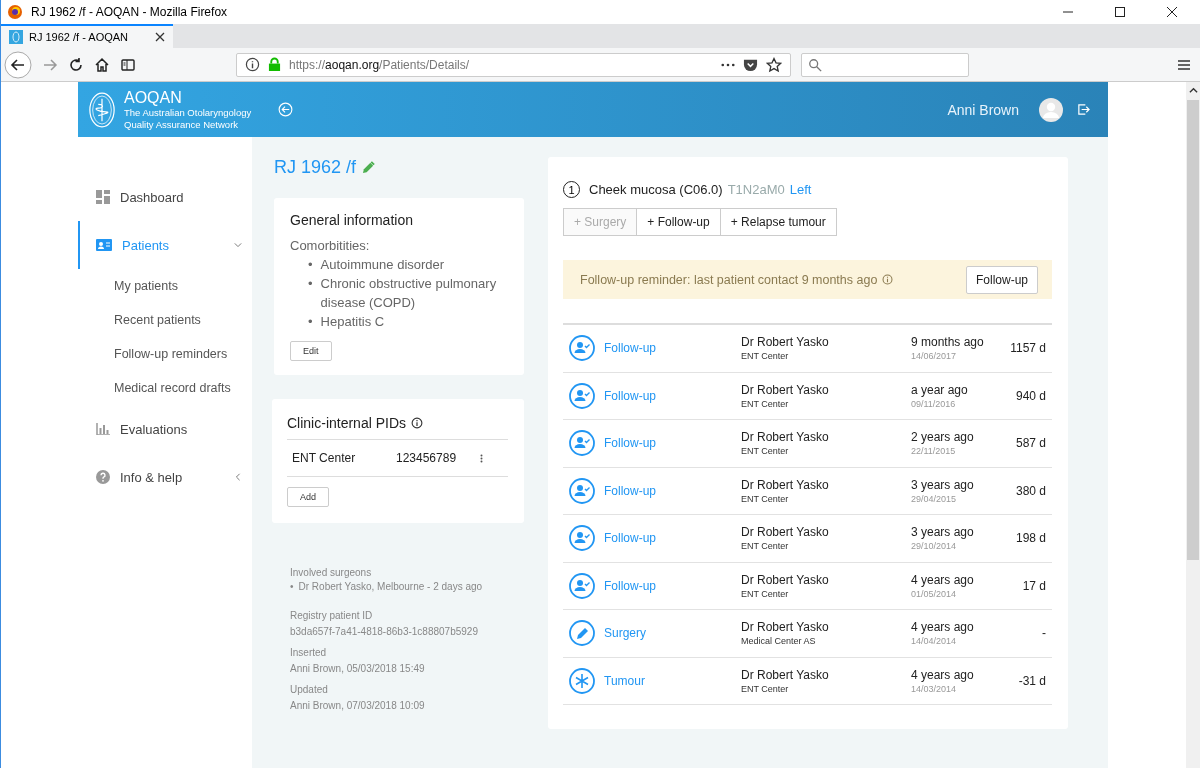 The width and height of the screenshot is (1200, 768). I want to click on scroll-thumb, so click(1193, 330).